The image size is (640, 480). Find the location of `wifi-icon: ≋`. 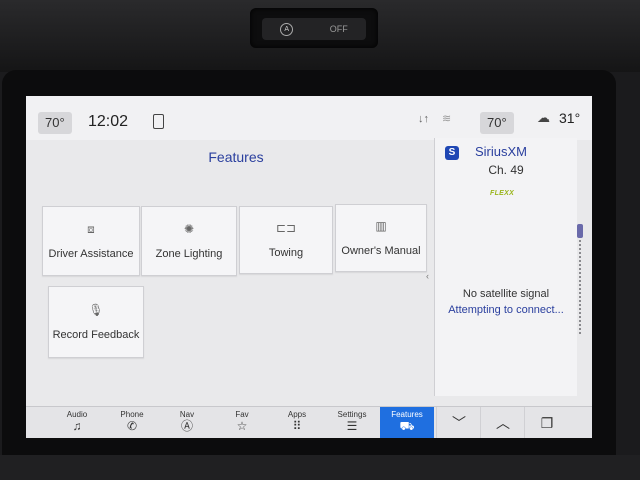

wifi-icon: ≋ is located at coordinates (447, 119).